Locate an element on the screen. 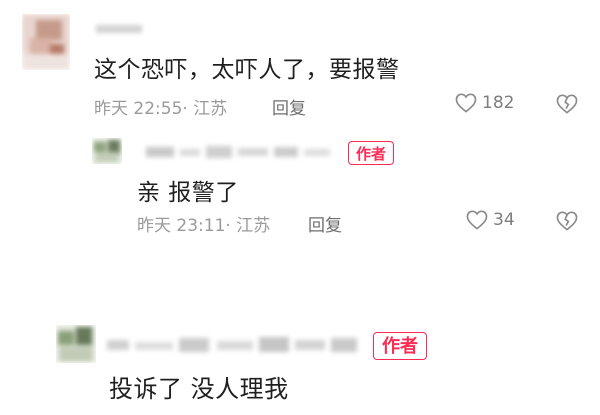 This screenshot has width=600, height=415. comment-time: 昨天 22:55 is located at coordinates (138, 109).